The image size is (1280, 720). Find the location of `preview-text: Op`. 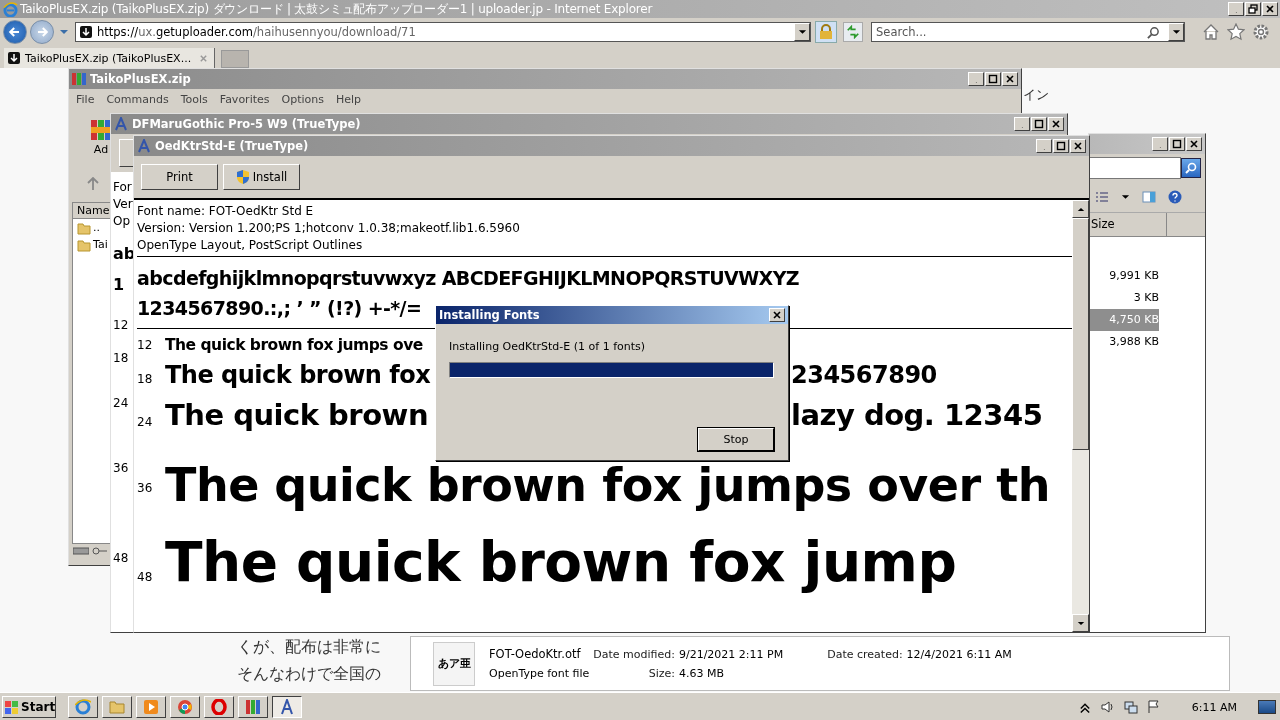

preview-text: Op is located at coordinates (122, 221).